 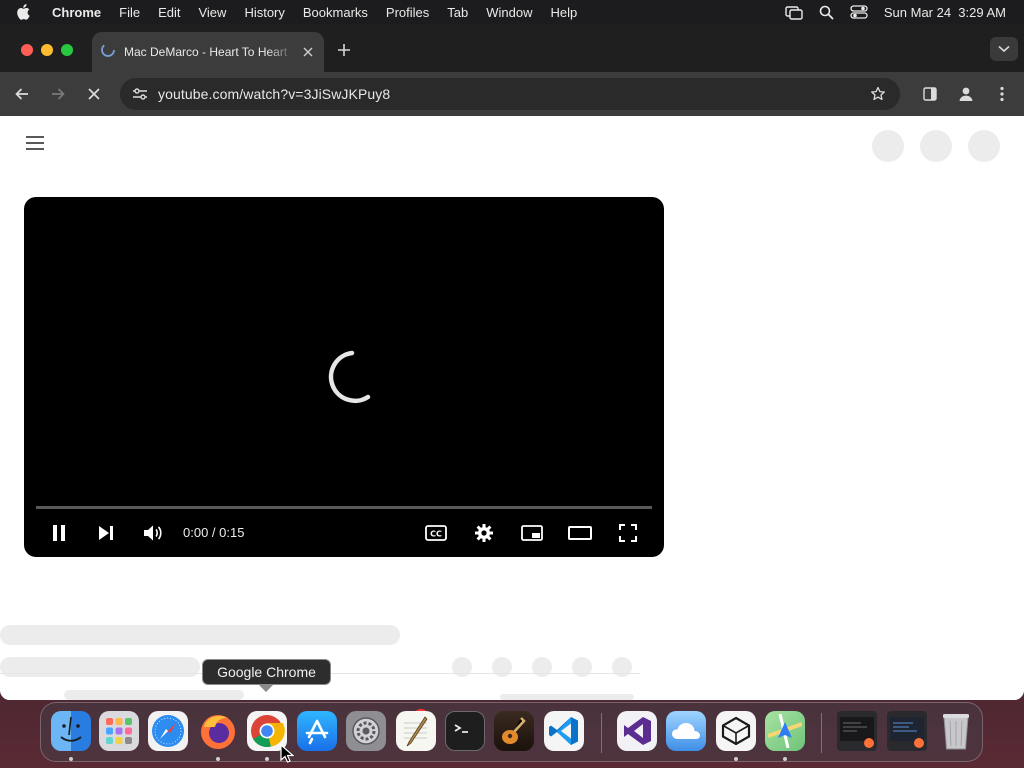 I want to click on window-minimize-button, so click(x=47, y=50).